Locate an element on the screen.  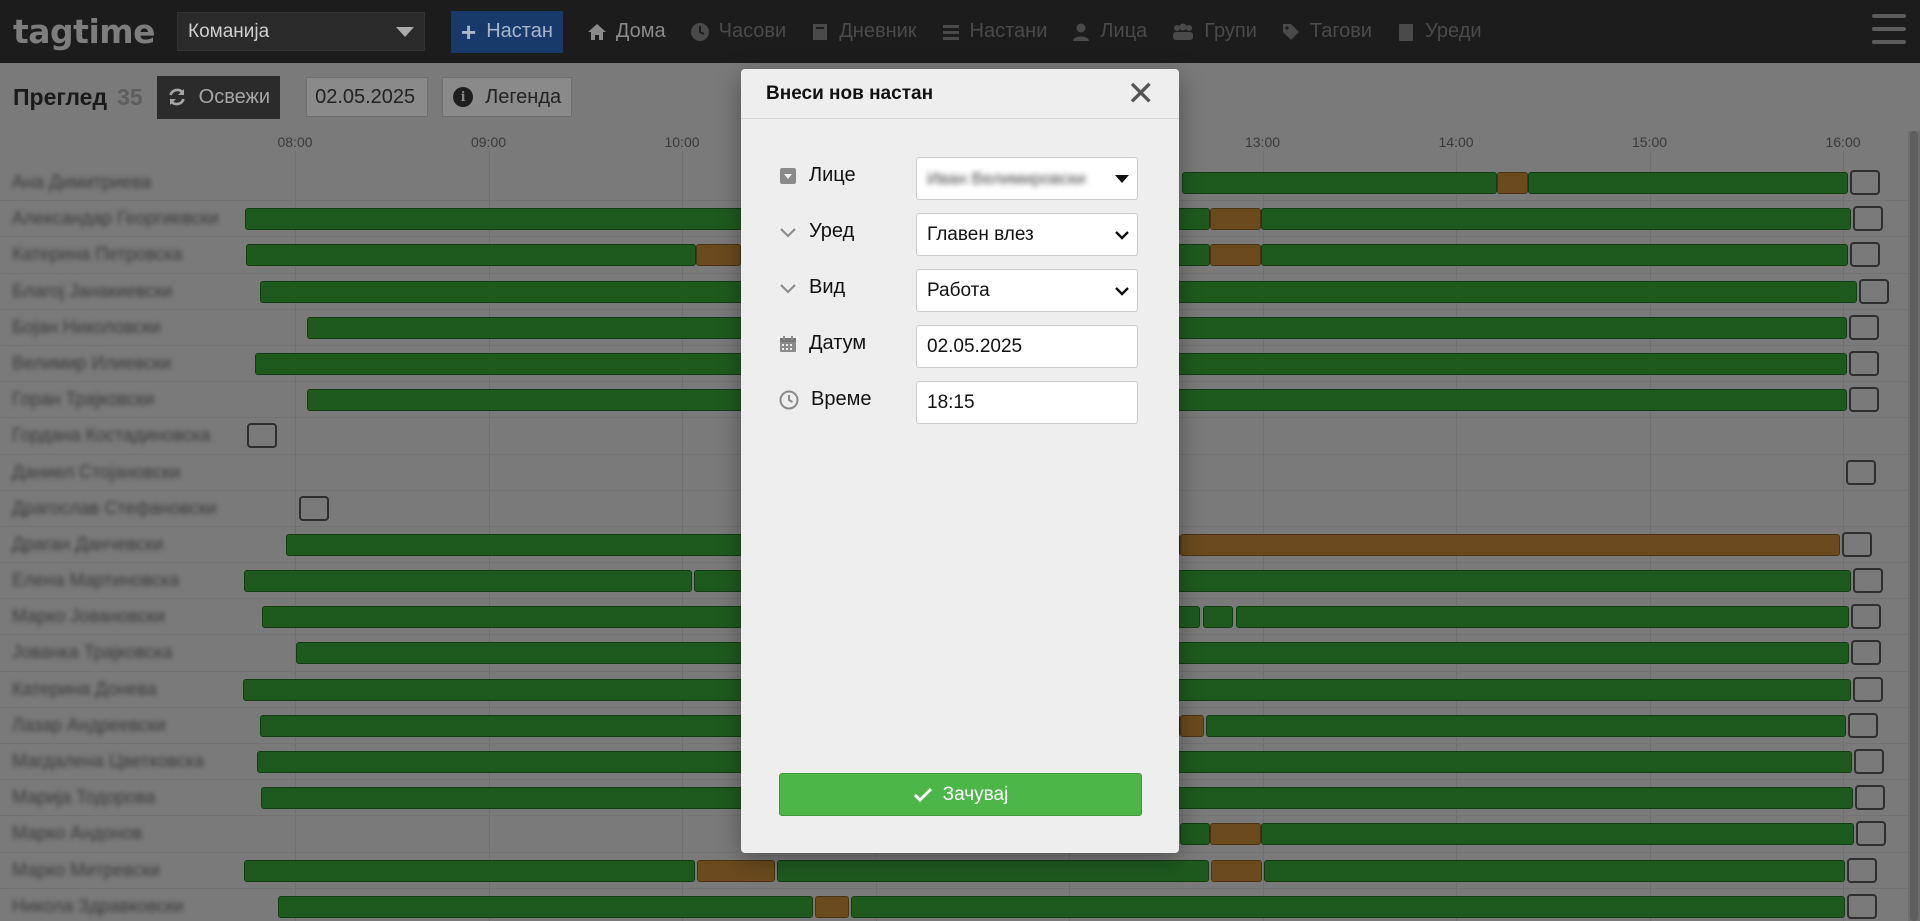
person-name: Драган Данчевски is located at coordinates (87, 544).